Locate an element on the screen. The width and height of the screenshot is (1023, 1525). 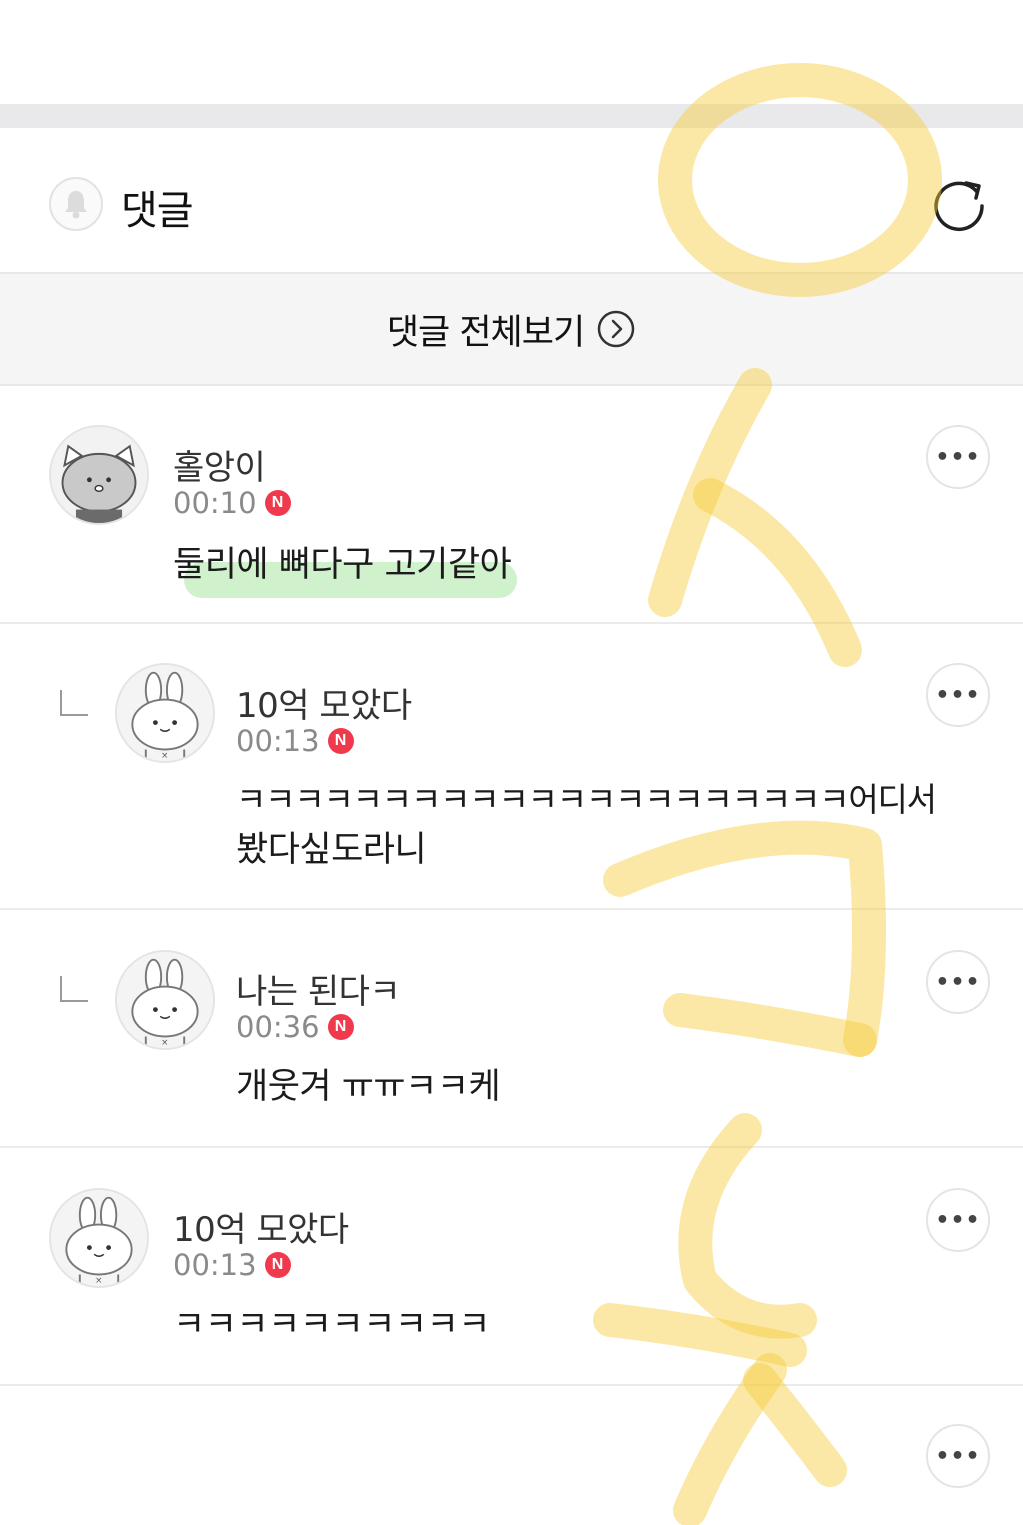
comment-meta: 00:36 N is located at coordinates (295, 1027).